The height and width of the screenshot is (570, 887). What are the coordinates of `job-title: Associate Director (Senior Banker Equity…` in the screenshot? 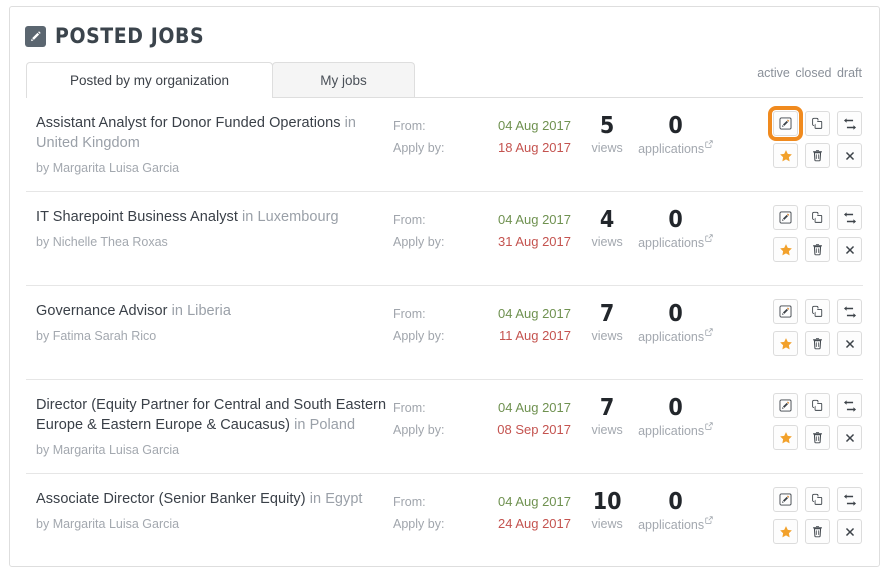 It's located at (214, 499).